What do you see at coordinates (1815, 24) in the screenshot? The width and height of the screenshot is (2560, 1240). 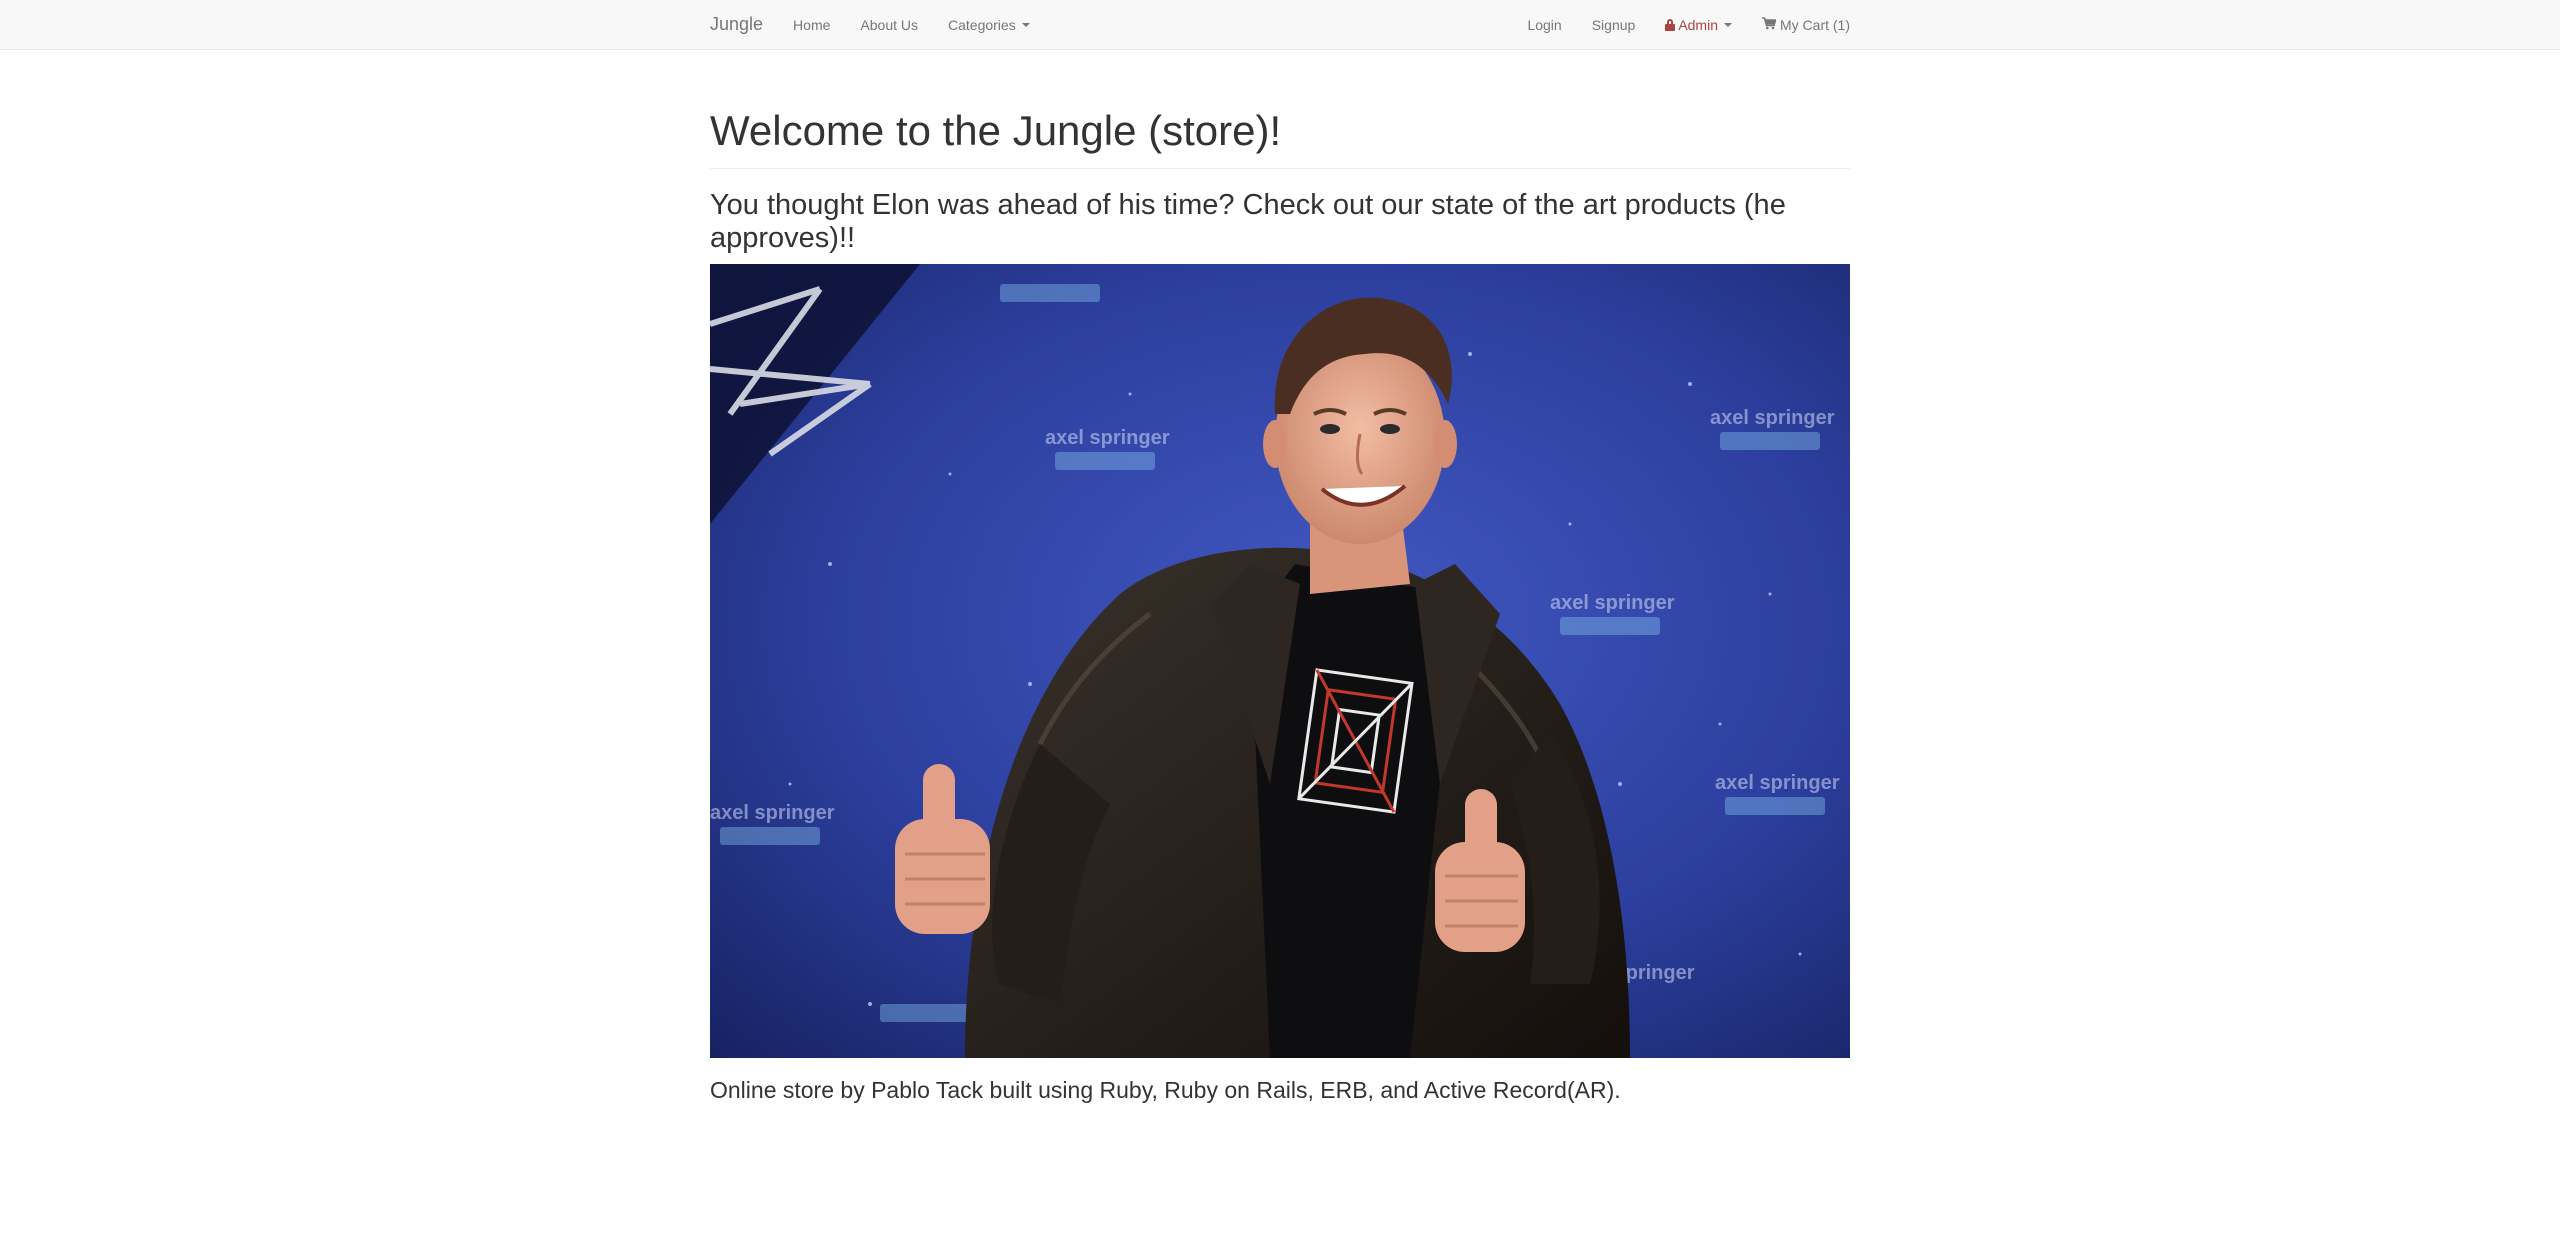 I see `nav-cart-label: My Cart (1)` at bounding box center [1815, 24].